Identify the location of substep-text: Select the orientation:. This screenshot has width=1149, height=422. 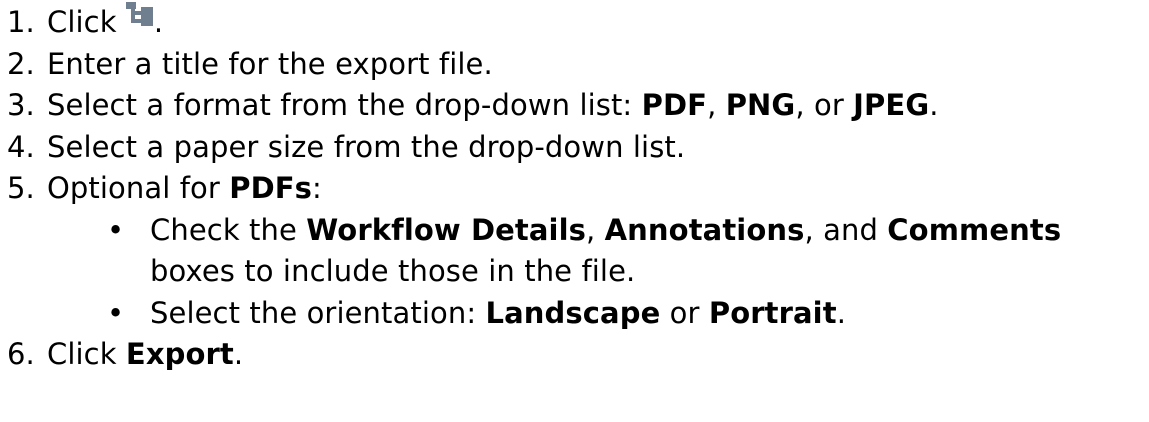
(318, 312).